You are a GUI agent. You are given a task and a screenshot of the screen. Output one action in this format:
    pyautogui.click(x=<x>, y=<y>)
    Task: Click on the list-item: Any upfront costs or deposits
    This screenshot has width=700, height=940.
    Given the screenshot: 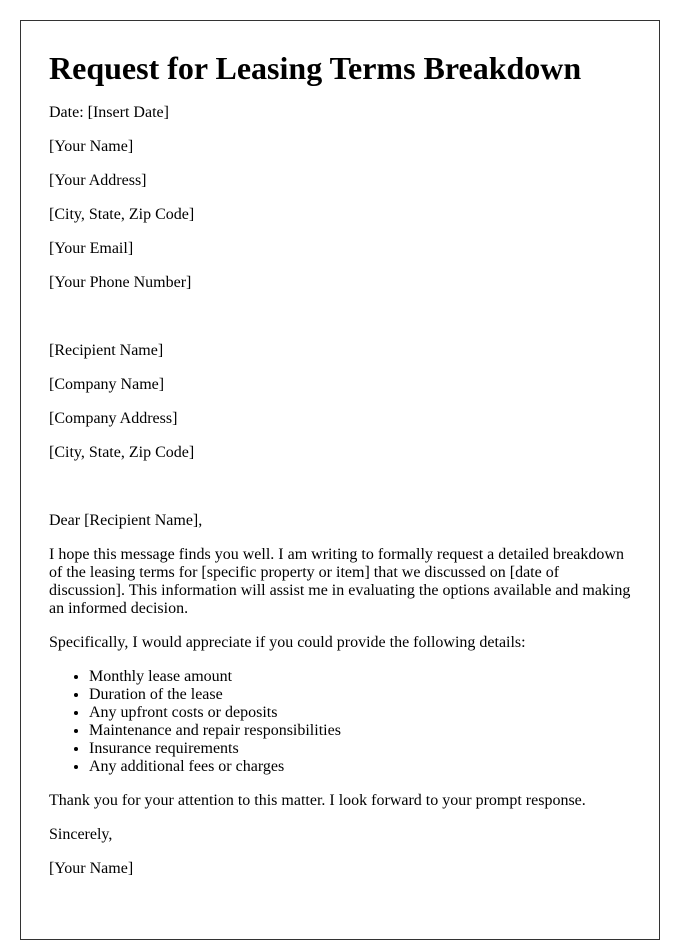 What is the action you would take?
    pyautogui.click(x=360, y=713)
    